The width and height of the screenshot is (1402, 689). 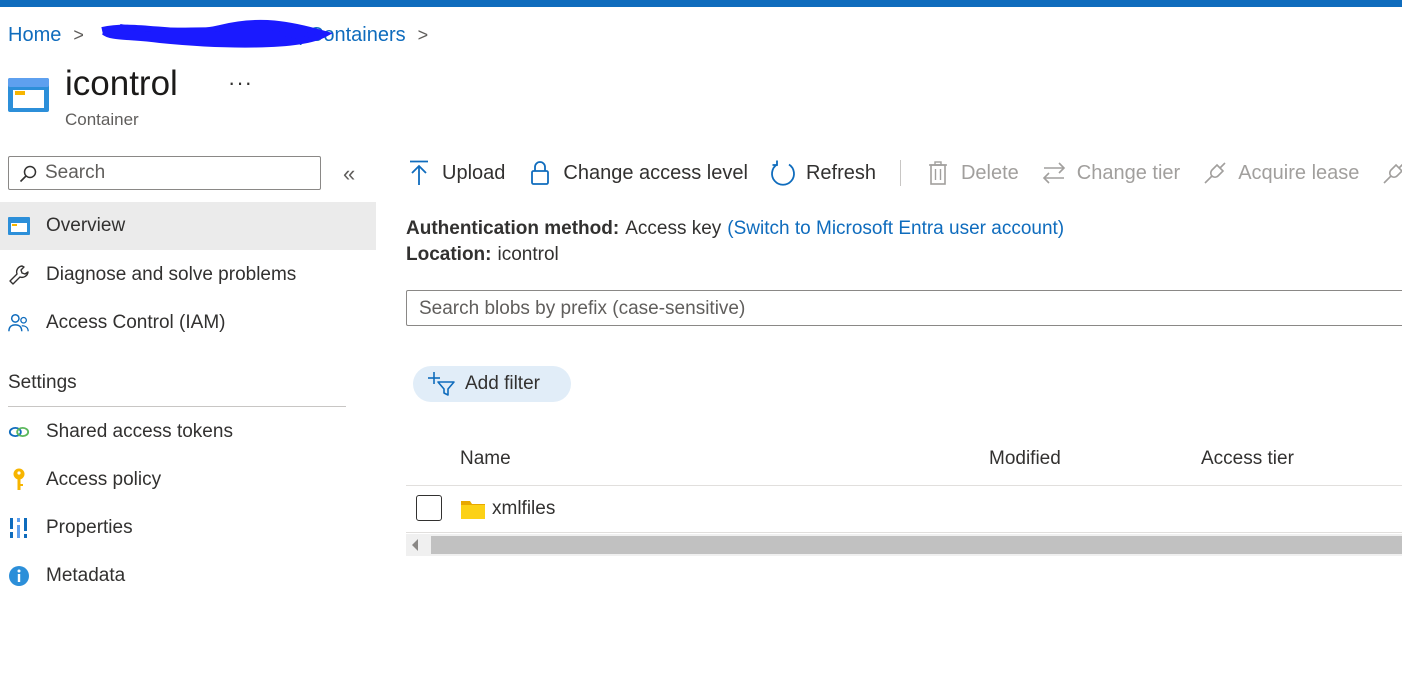 I want to click on sidebar-item-label: Overview, so click(x=86, y=225).